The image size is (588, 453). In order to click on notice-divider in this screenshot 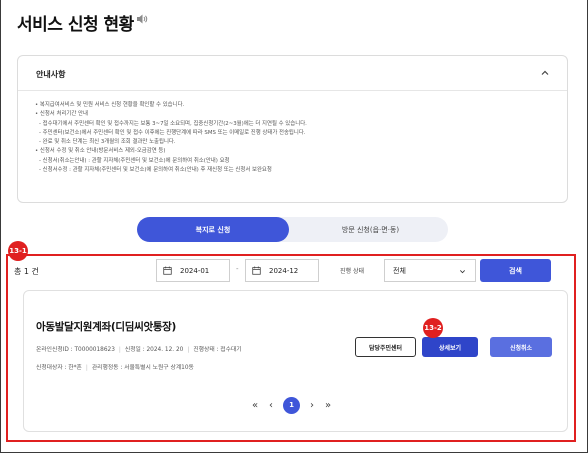, I will do `click(292, 90)`.